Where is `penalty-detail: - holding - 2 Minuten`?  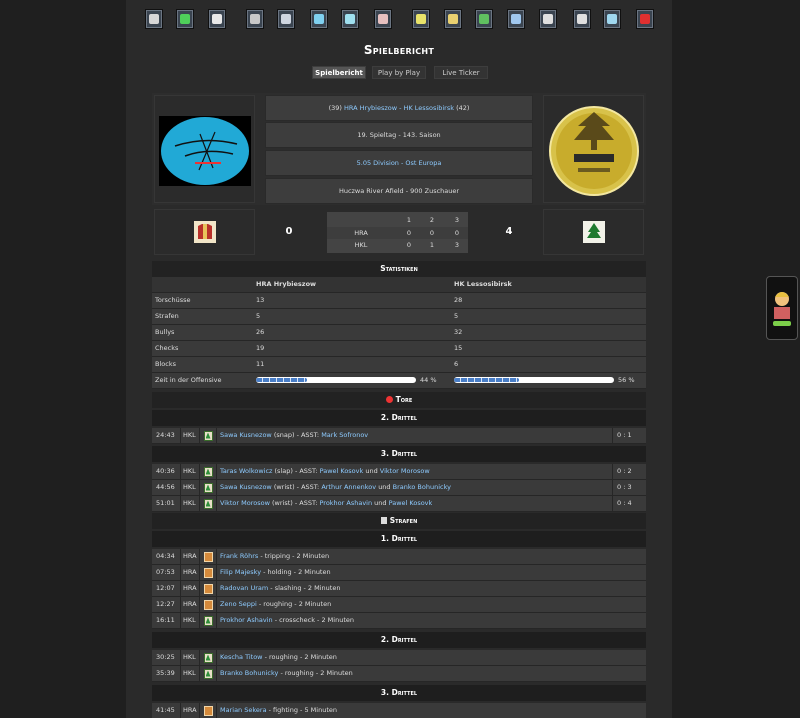
penalty-detail: - holding - 2 Minuten is located at coordinates (296, 572).